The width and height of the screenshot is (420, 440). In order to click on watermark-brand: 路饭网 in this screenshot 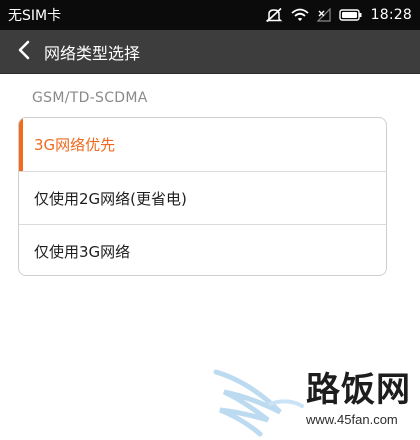, I will do `click(358, 390)`.